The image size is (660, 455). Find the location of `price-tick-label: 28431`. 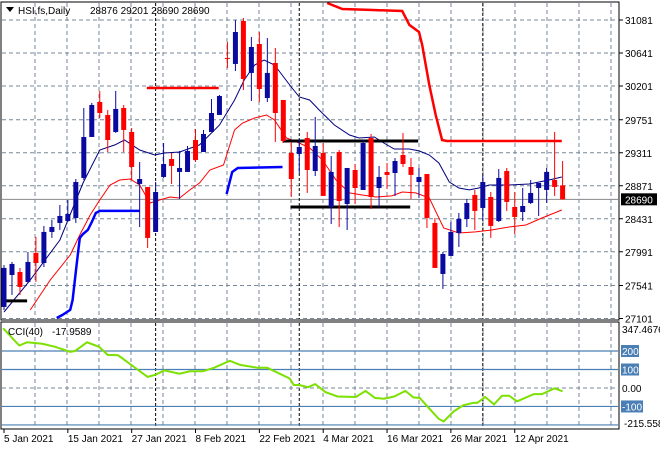

price-tick-label: 28431 is located at coordinates (639, 220).